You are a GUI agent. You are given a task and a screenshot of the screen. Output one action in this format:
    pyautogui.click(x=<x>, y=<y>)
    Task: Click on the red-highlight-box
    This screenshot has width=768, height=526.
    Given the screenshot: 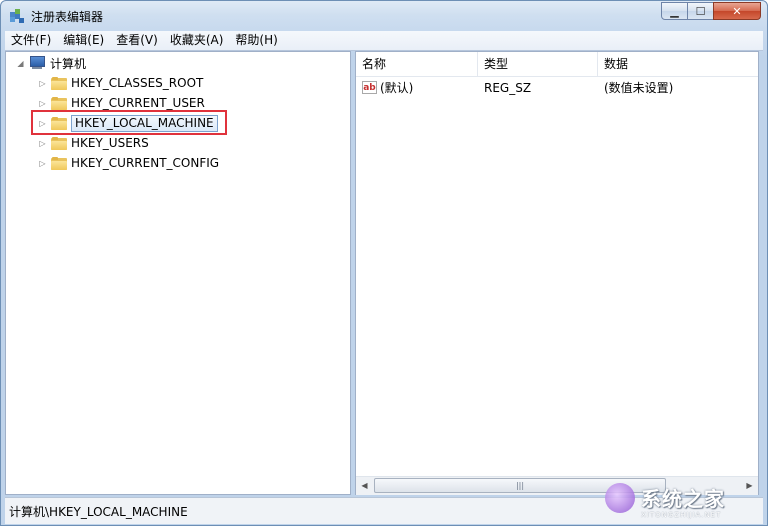 What is the action you would take?
    pyautogui.click(x=129, y=122)
    